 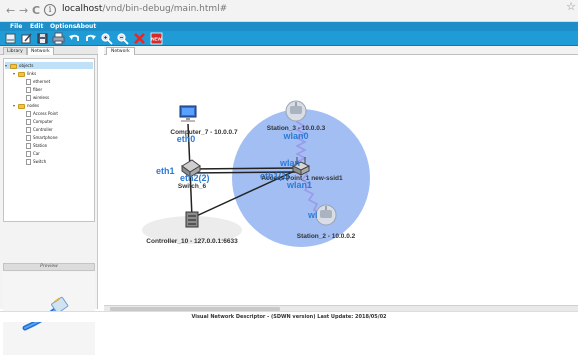 I want to click on tree-item-objects: ▾ objects, so click(x=49, y=65).